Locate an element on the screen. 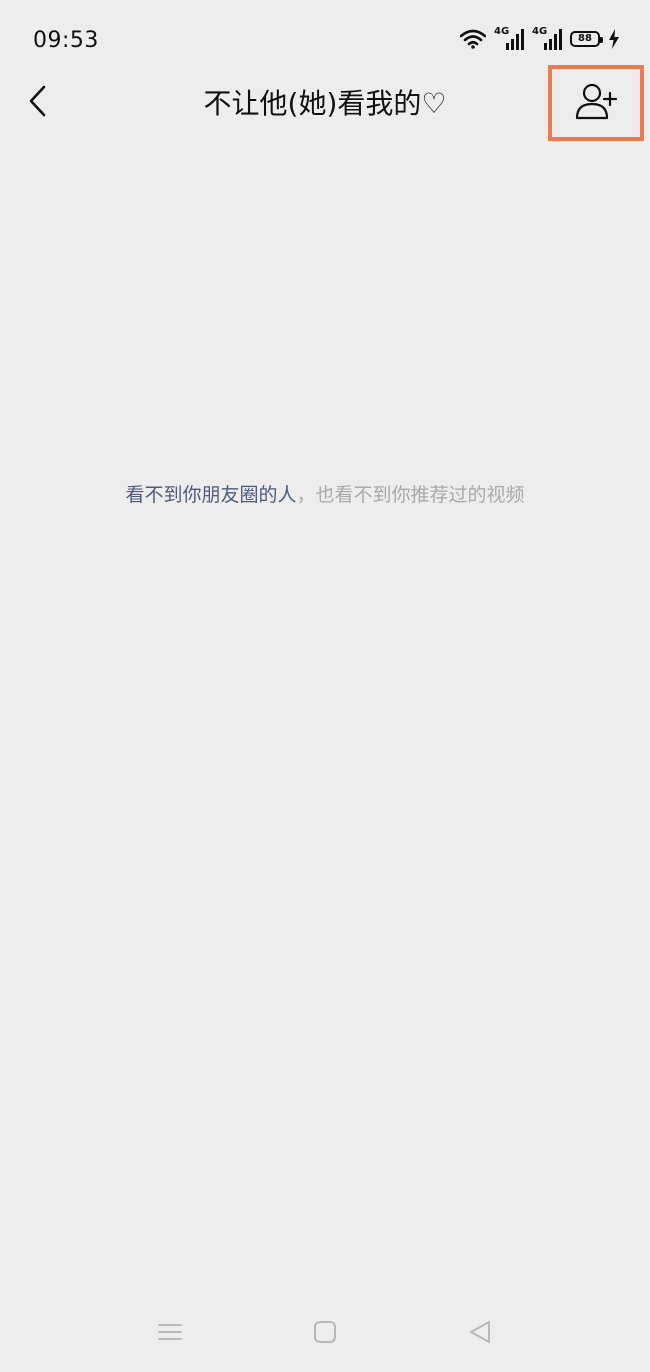 Image resolution: width=650 pixels, height=1372 pixels. nav-bar: 不让他(她)看我的♡ is located at coordinates (325, 103).